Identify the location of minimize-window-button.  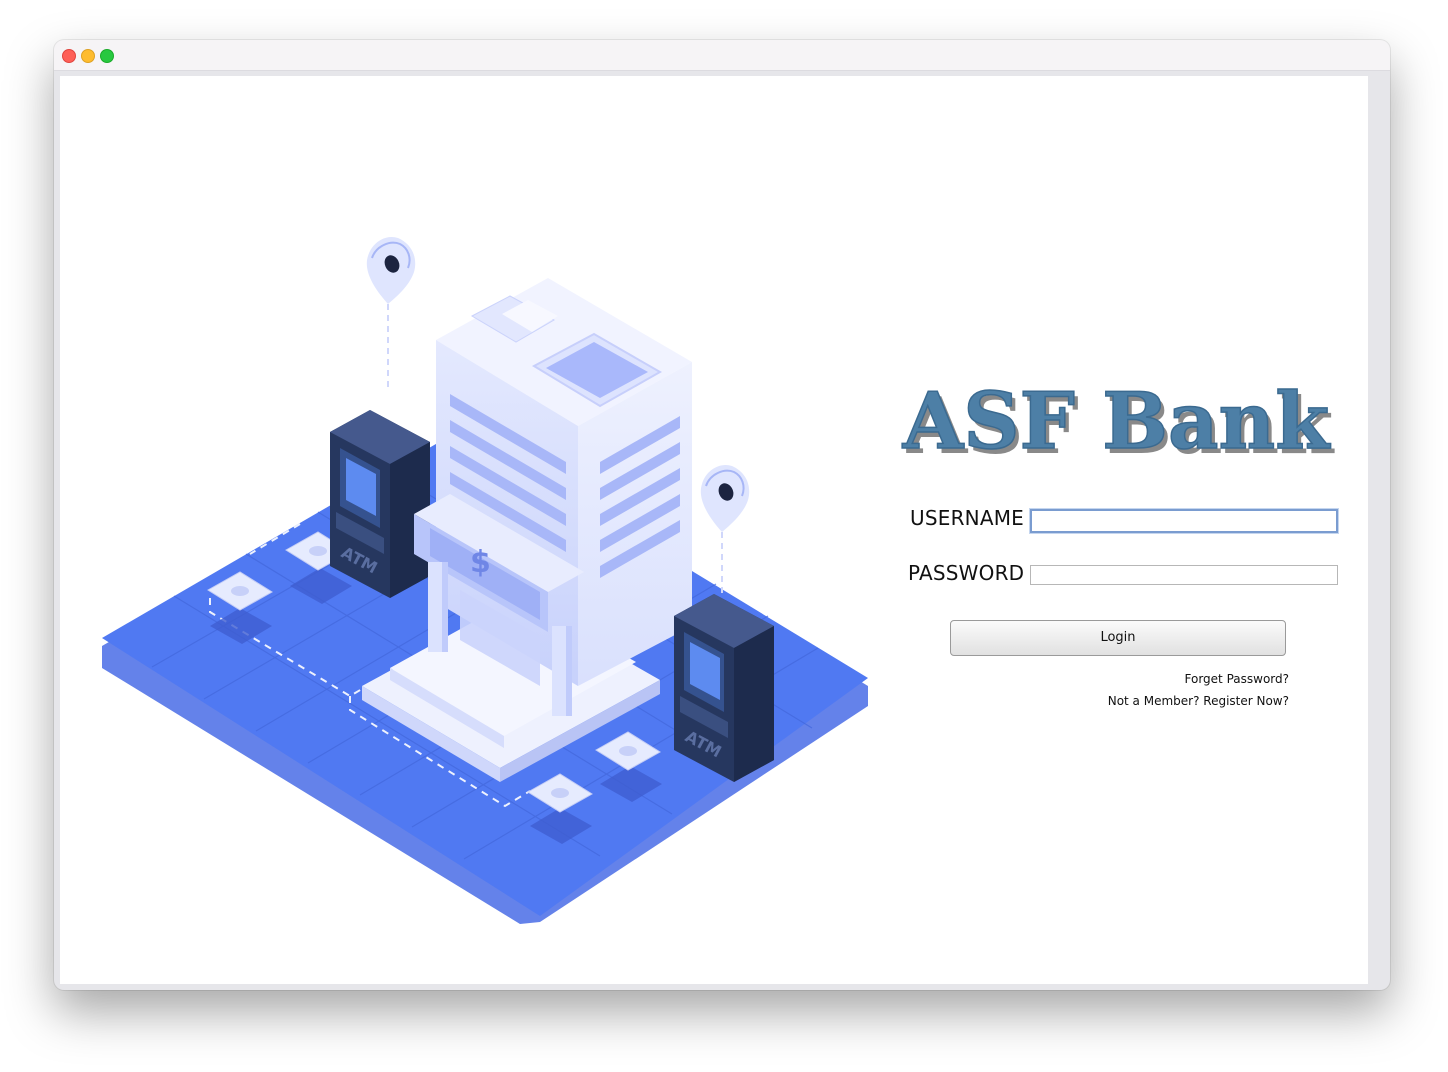
(88, 56).